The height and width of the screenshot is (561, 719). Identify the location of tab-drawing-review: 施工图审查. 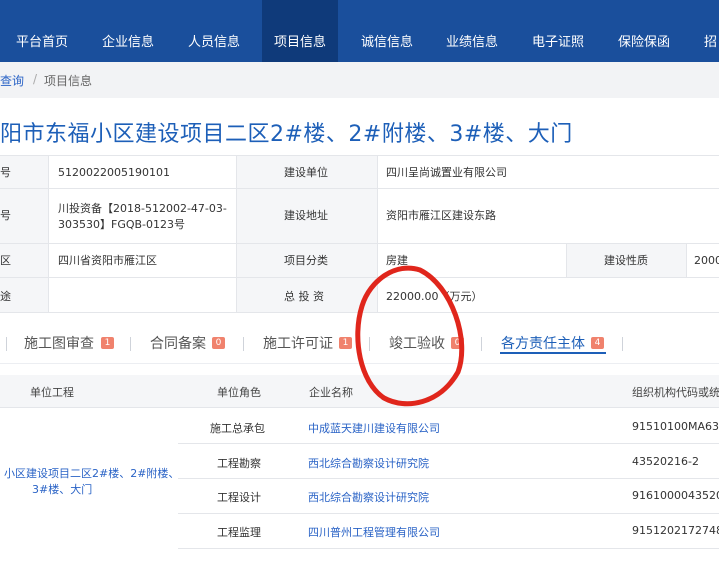
(59, 343).